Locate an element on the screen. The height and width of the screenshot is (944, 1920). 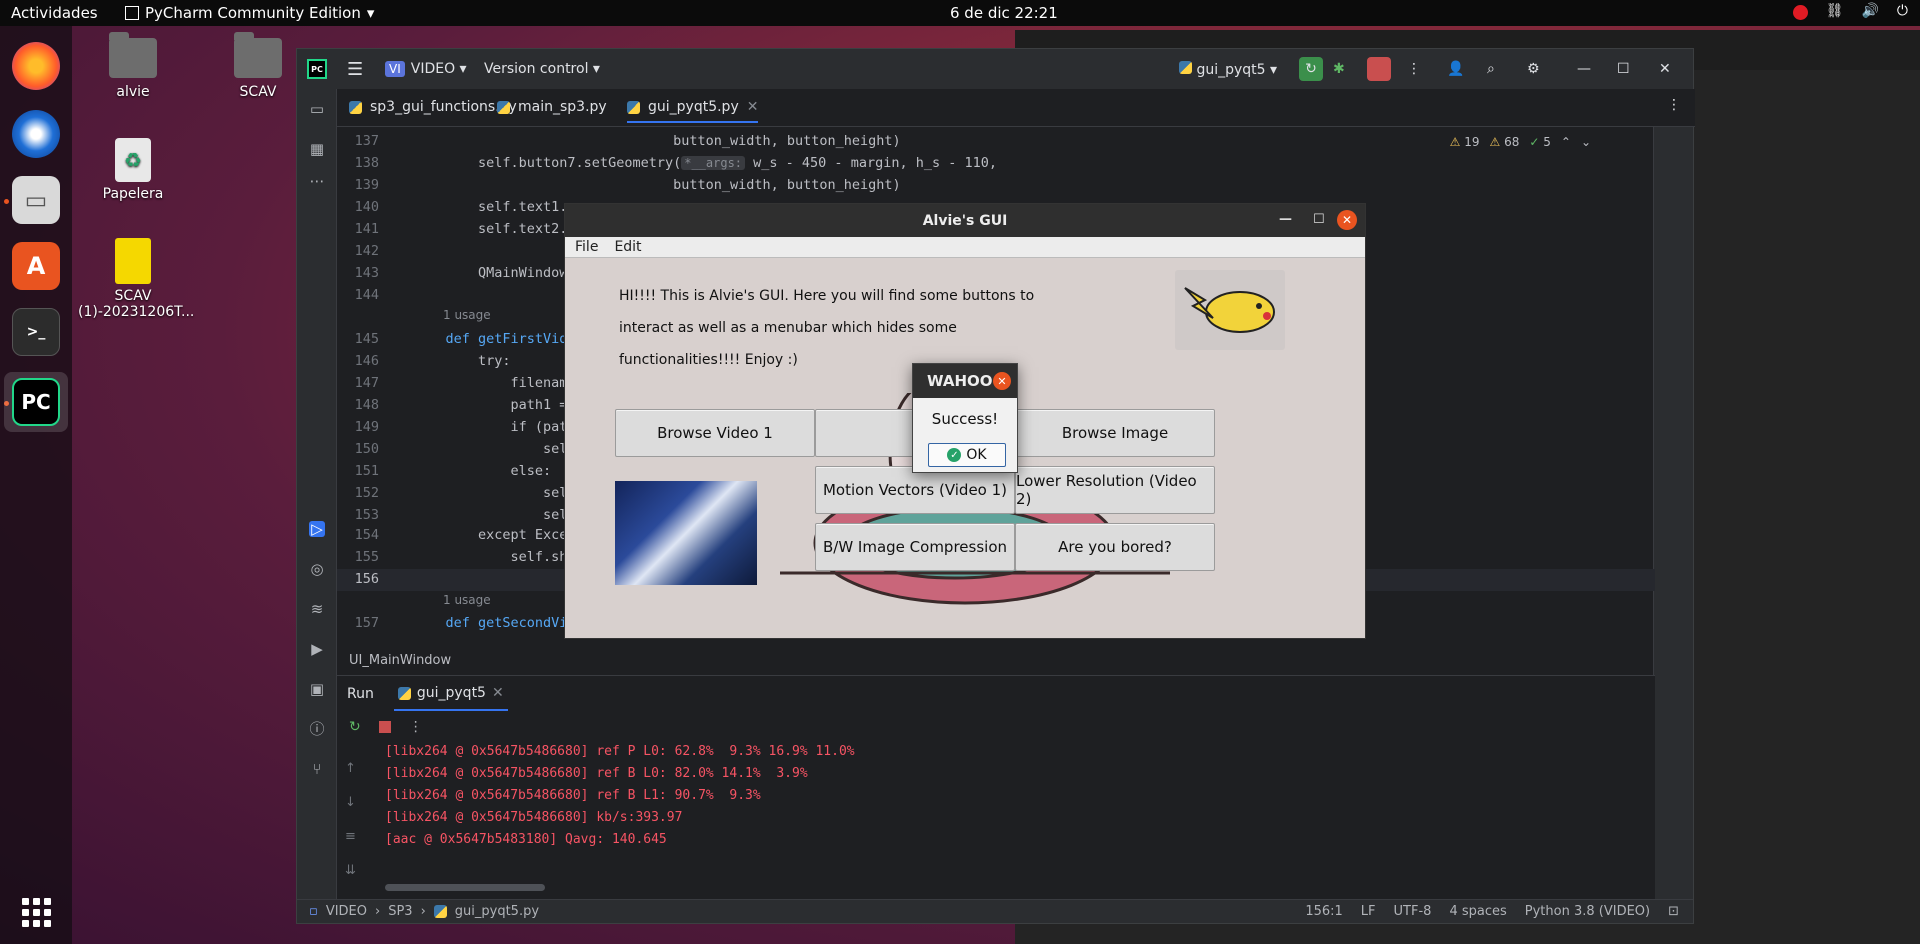
caret-position: 156:1 is located at coordinates (1323, 911).